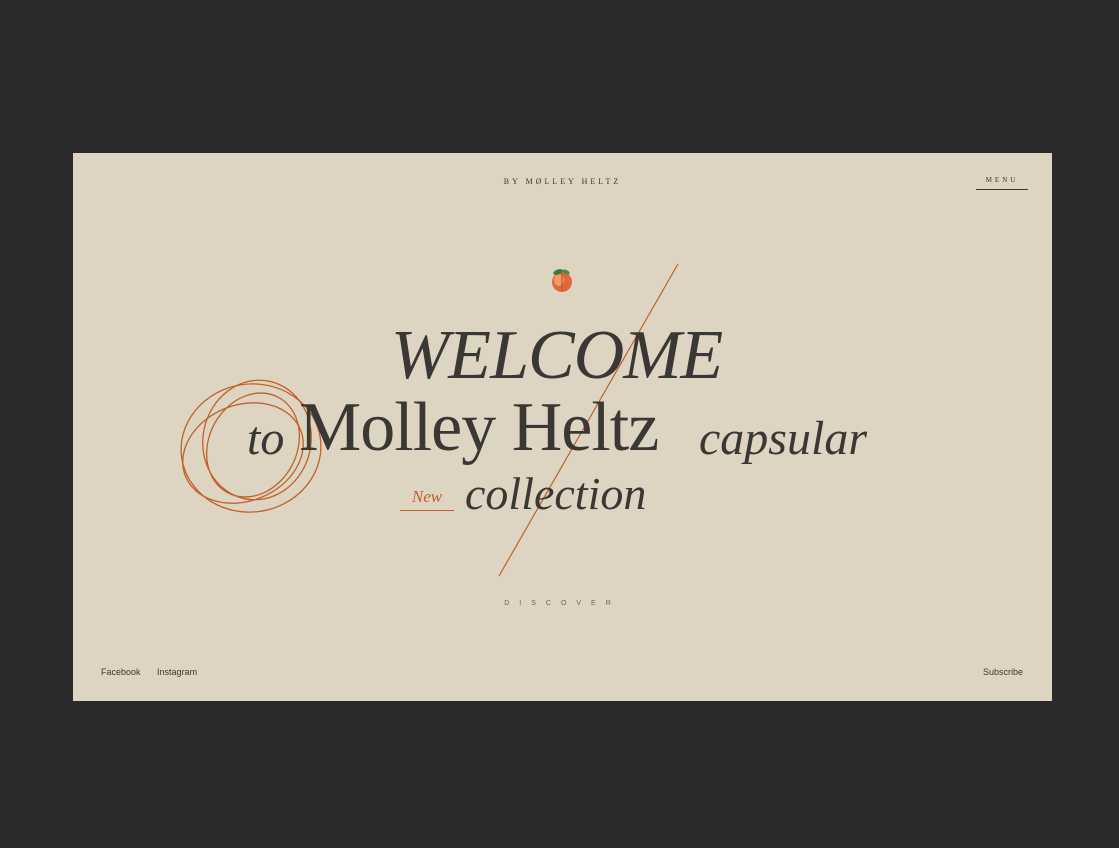 This screenshot has width=1119, height=848. I want to click on new-tag: New, so click(427, 499).